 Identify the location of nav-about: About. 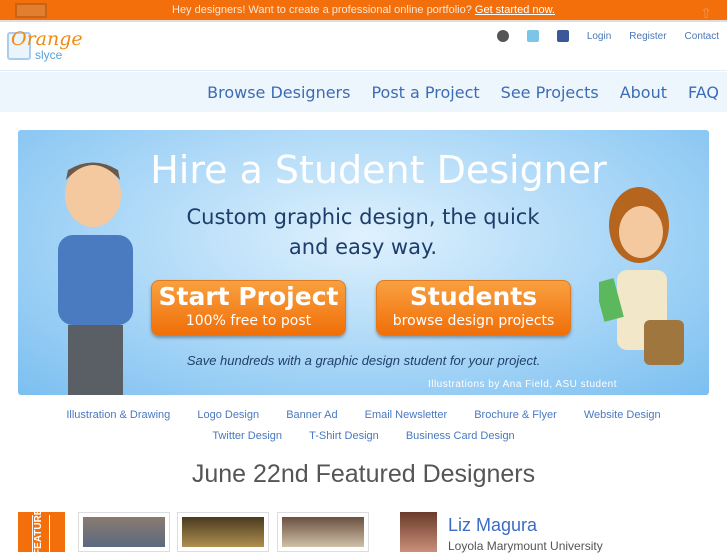
(643, 92).